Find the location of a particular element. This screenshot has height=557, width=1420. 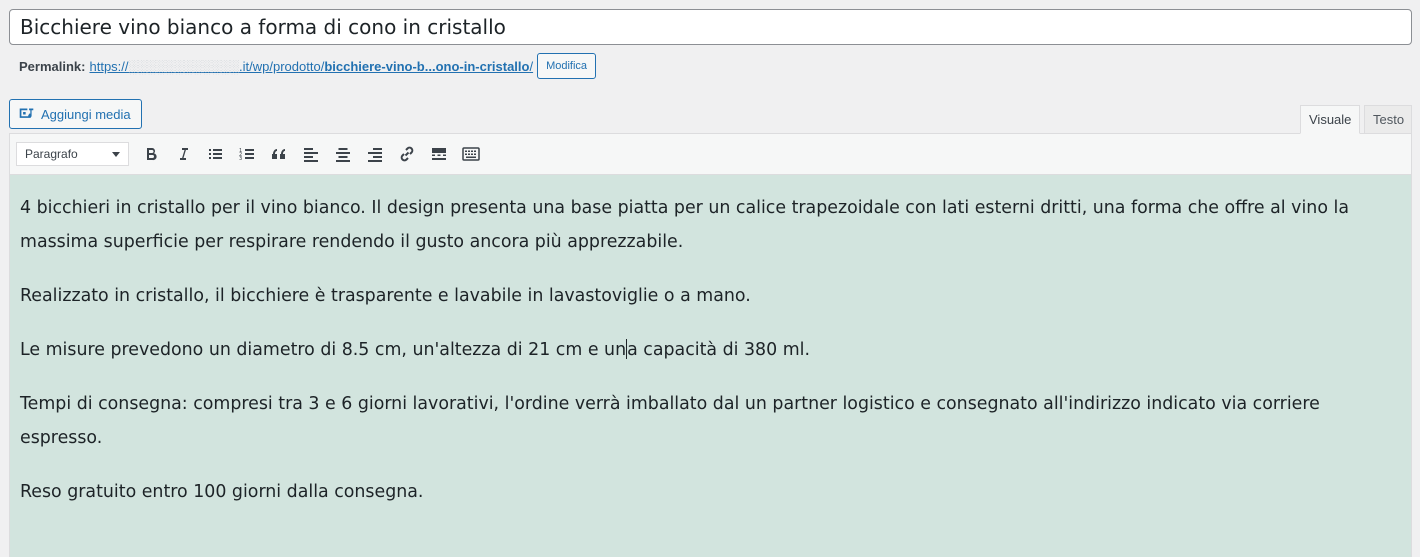

read-more-icon is located at coordinates (439, 154).